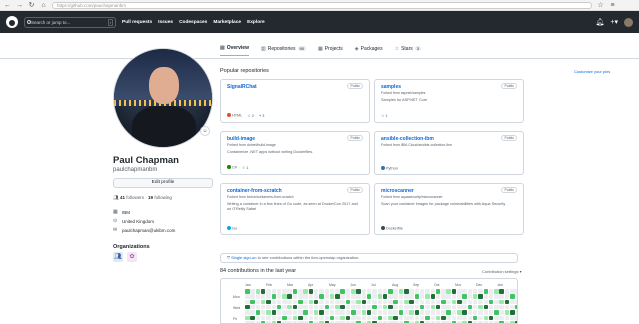 The height and width of the screenshot is (324, 639). I want to click on repo-stars: ☆ 2, so click(250, 115).